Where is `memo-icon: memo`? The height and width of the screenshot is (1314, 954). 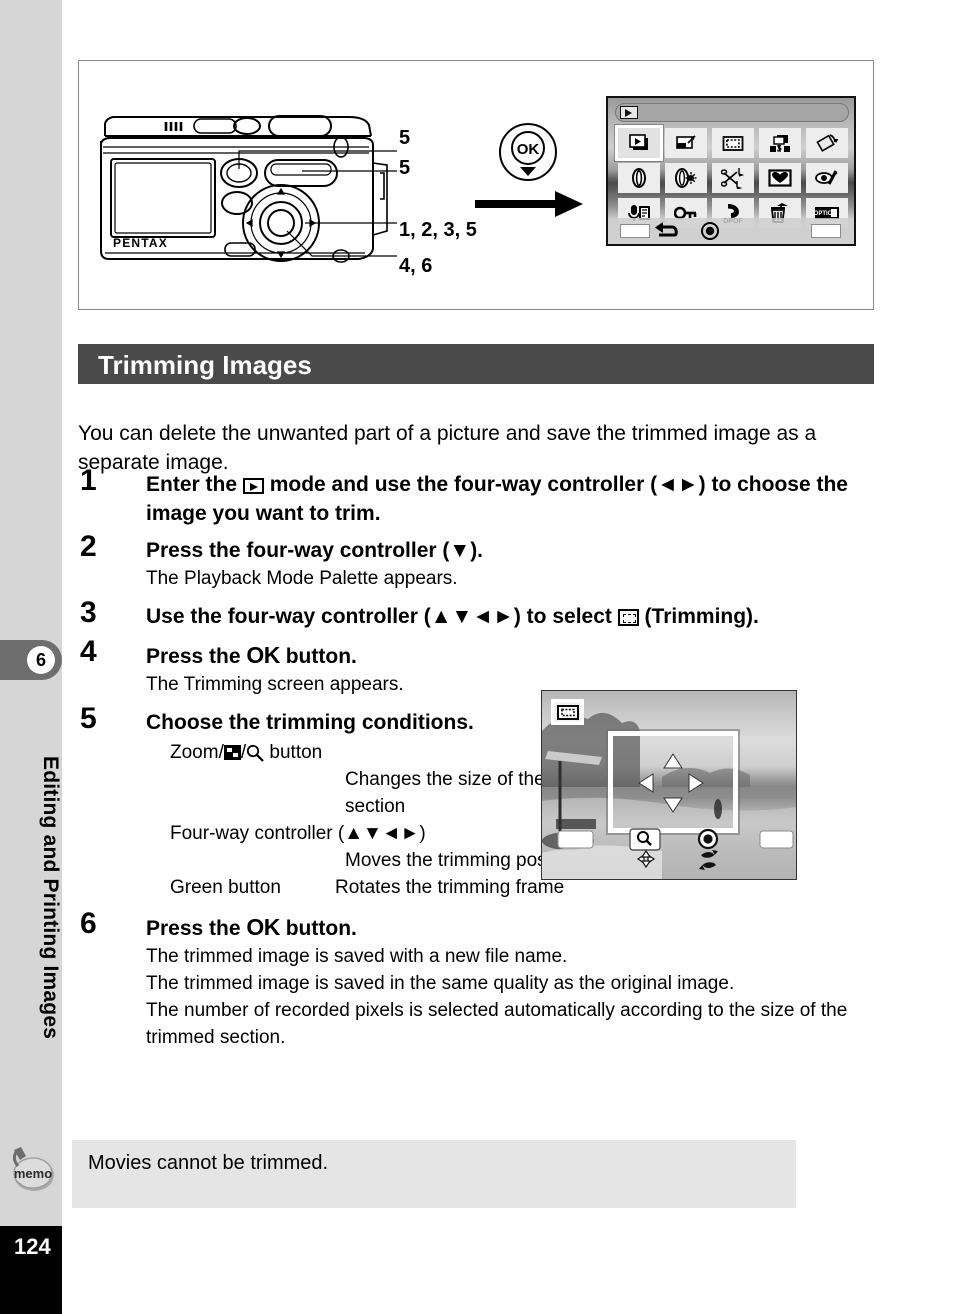
memo-icon: memo is located at coordinates (33, 1169).